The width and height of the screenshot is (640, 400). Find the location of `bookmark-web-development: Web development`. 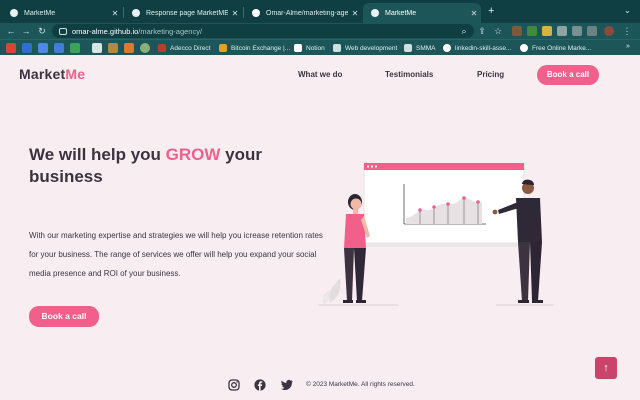

bookmark-web-development: Web development is located at coordinates (365, 48).